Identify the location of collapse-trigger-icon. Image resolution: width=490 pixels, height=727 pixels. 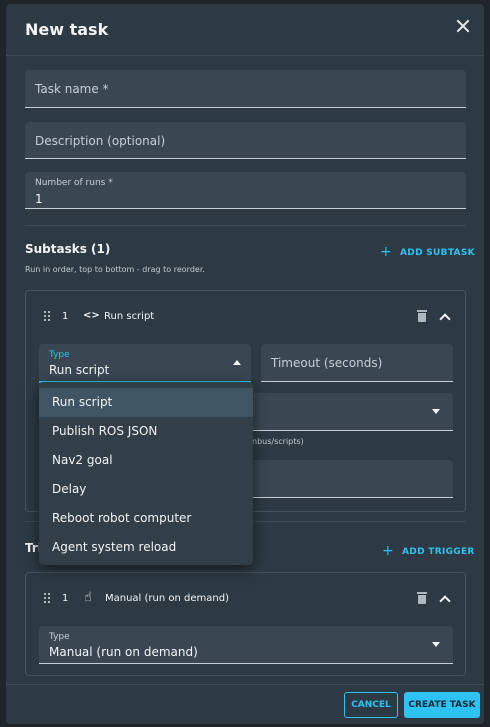
(445, 601).